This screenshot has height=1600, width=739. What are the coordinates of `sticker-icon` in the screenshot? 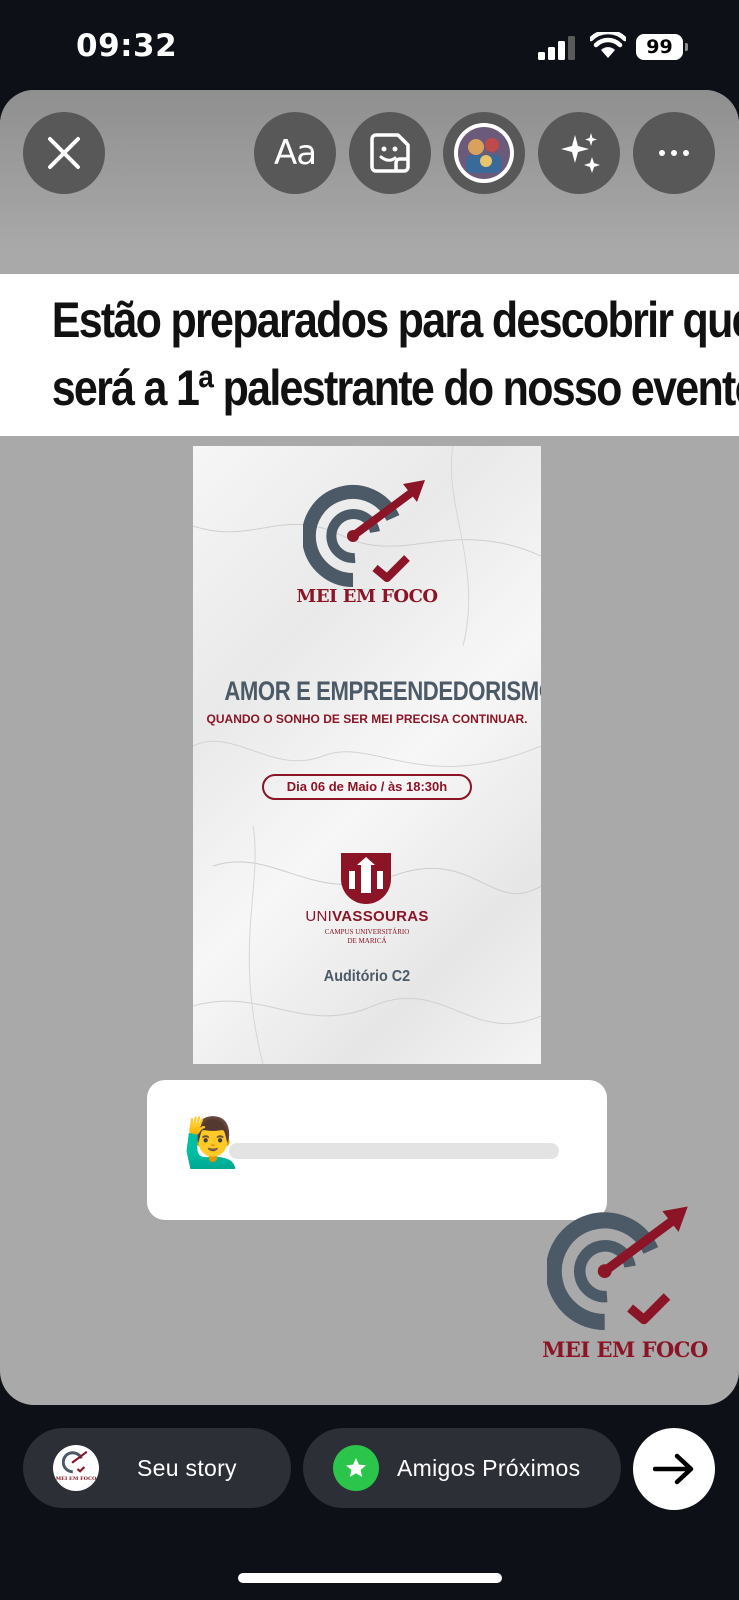 It's located at (390, 153).